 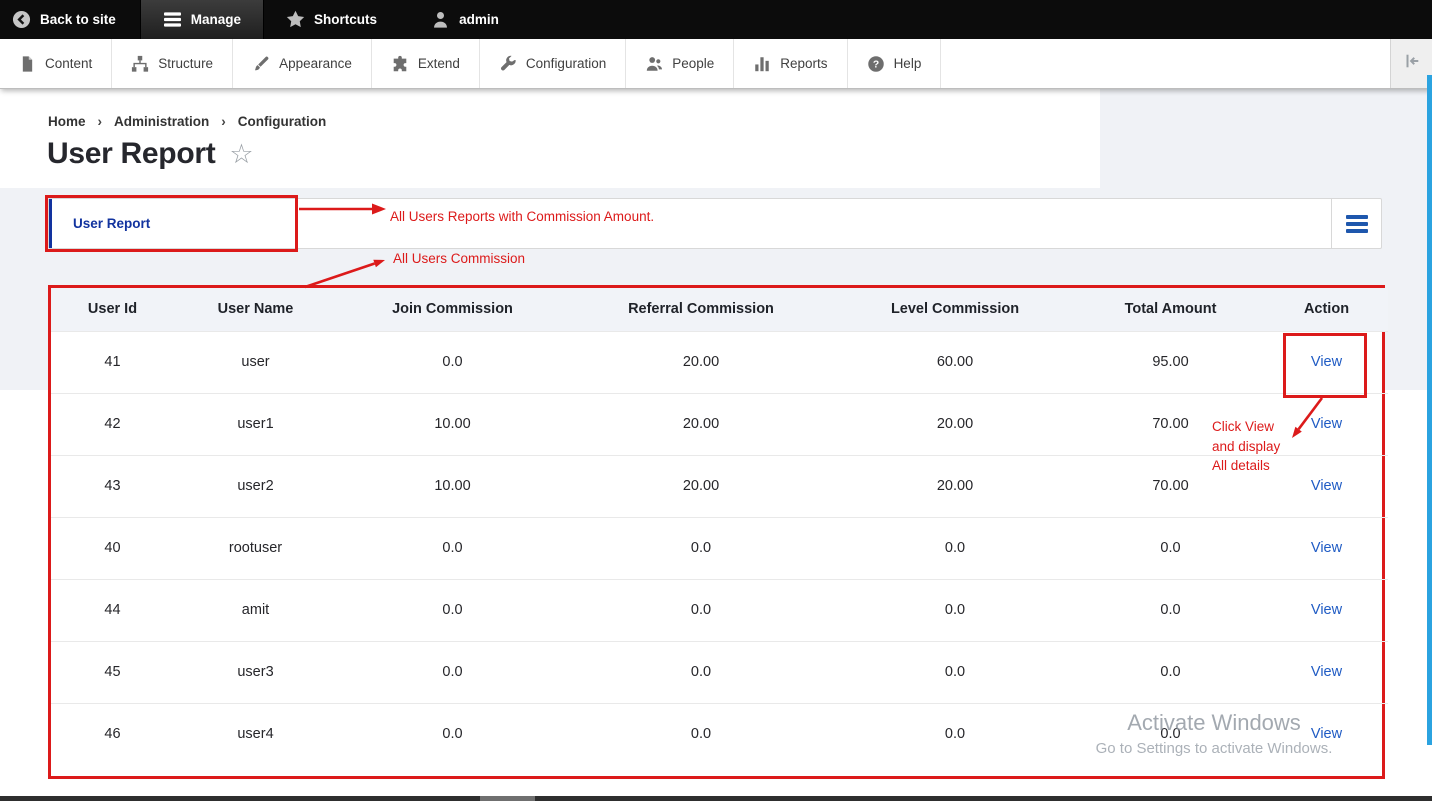 What do you see at coordinates (1170, 309) in the screenshot?
I see `header-total-amount: Total Amount` at bounding box center [1170, 309].